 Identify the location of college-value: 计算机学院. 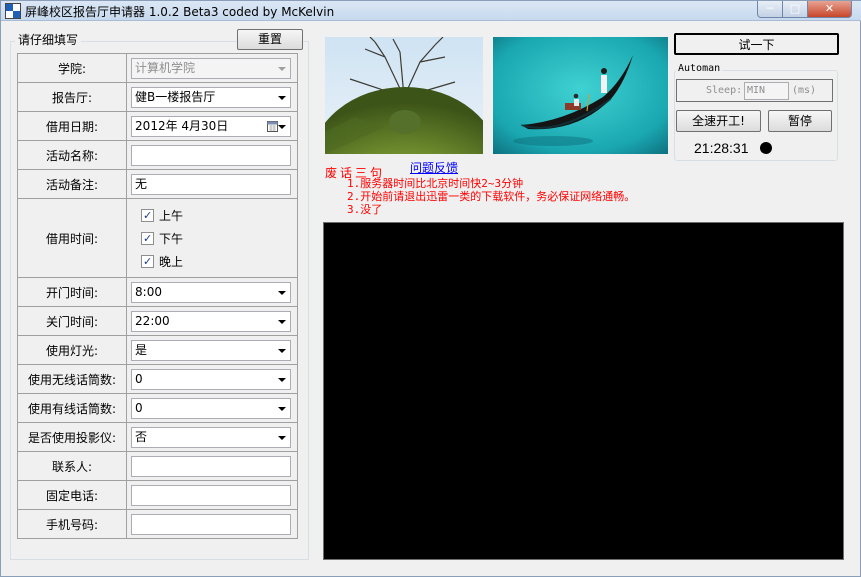
(165, 67).